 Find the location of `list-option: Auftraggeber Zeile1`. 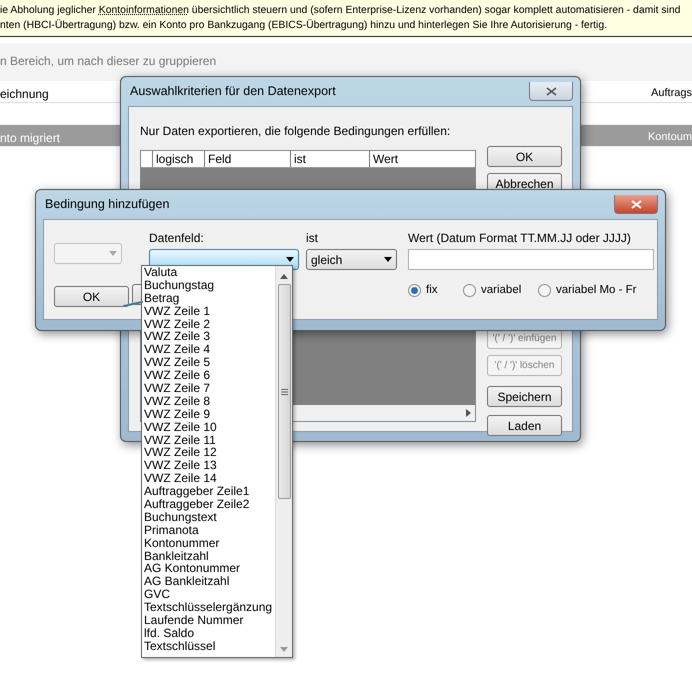

list-option: Auftraggeber Zeile1 is located at coordinates (209, 491).